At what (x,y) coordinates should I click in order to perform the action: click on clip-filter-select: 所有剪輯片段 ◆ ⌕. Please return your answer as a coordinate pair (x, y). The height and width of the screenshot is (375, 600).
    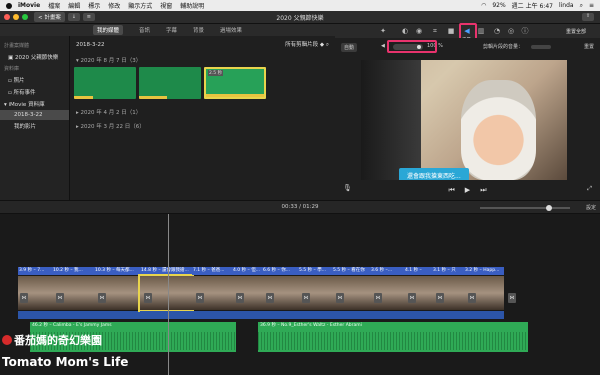
    Looking at the image, I should click on (307, 44).